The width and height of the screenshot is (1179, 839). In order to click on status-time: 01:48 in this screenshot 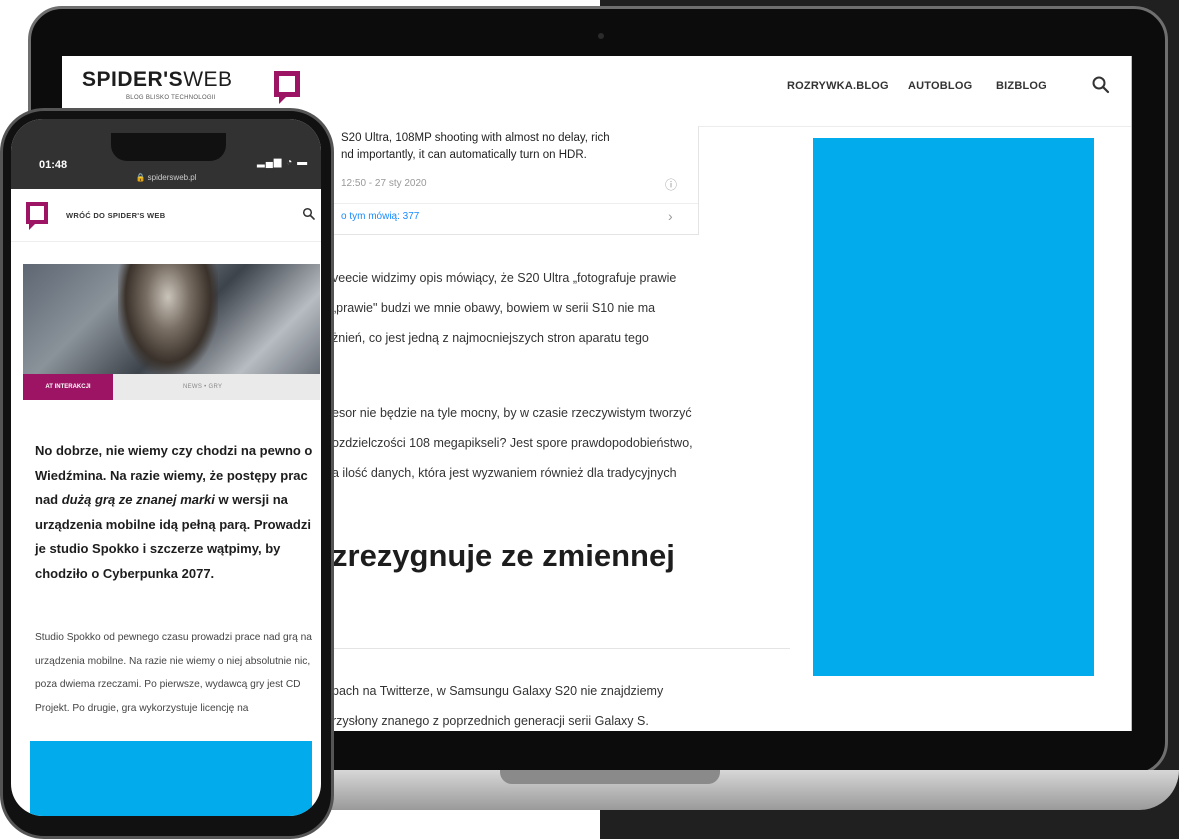, I will do `click(53, 165)`.